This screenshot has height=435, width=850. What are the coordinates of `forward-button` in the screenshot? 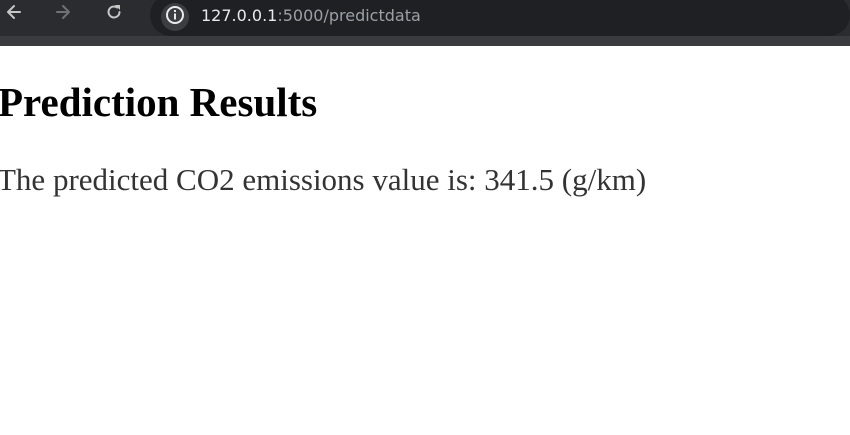 It's located at (63, 14).